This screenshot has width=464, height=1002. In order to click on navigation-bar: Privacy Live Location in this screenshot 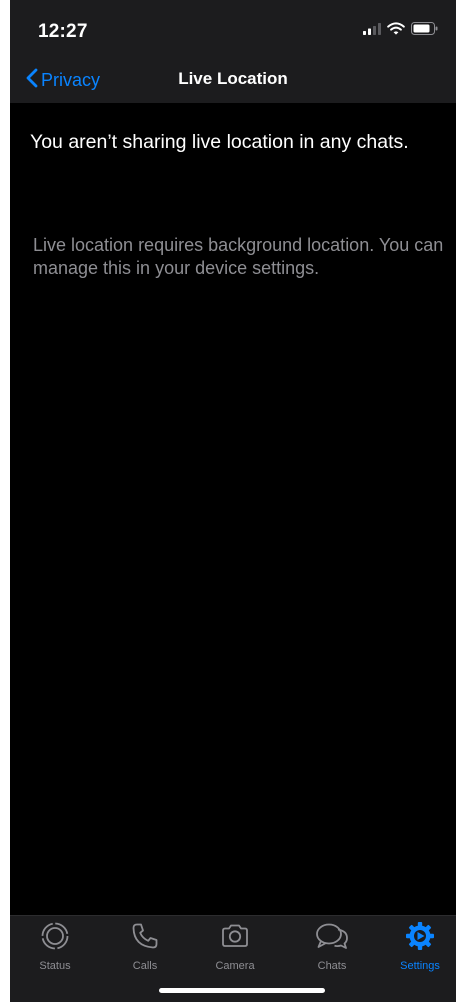, I will do `click(233, 81)`.